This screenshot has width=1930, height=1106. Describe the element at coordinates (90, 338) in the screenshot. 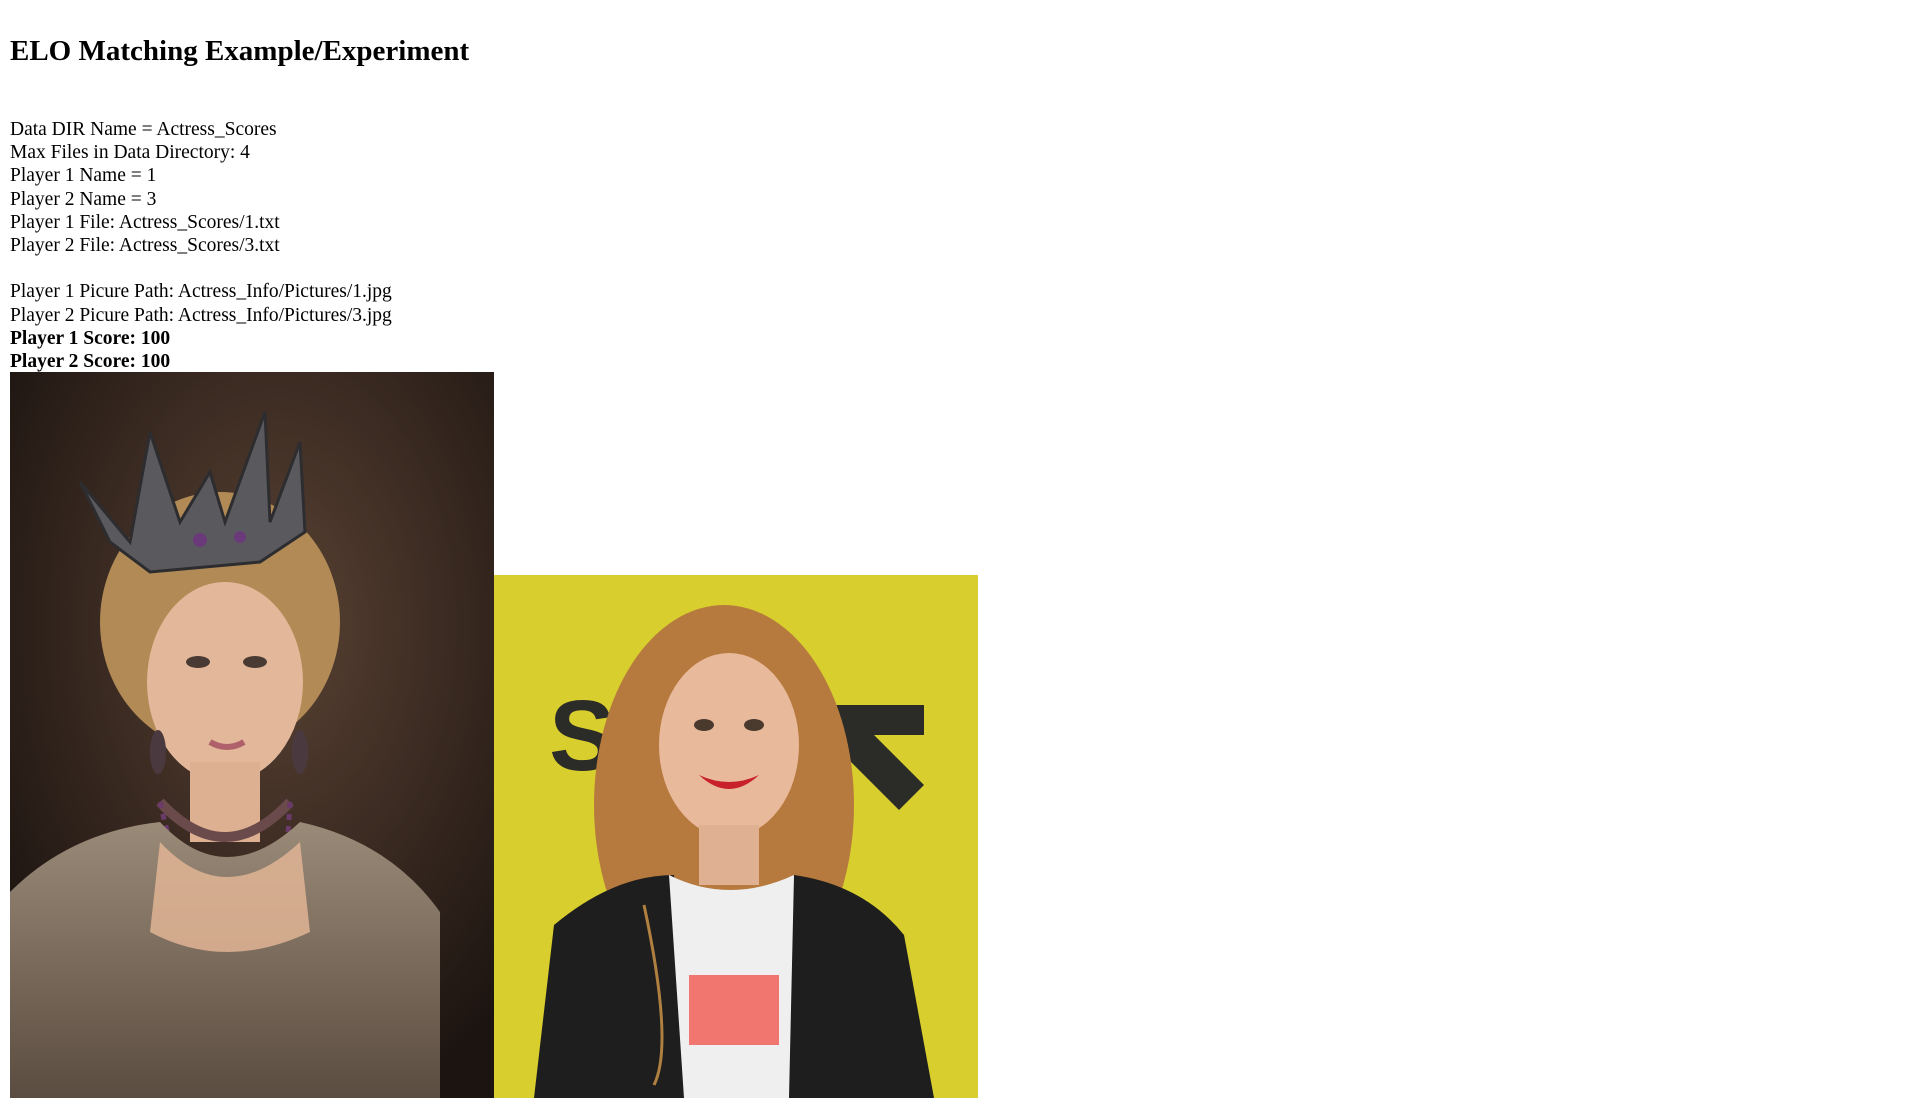

I see `player1-score: Player 1 Score: 100` at that location.